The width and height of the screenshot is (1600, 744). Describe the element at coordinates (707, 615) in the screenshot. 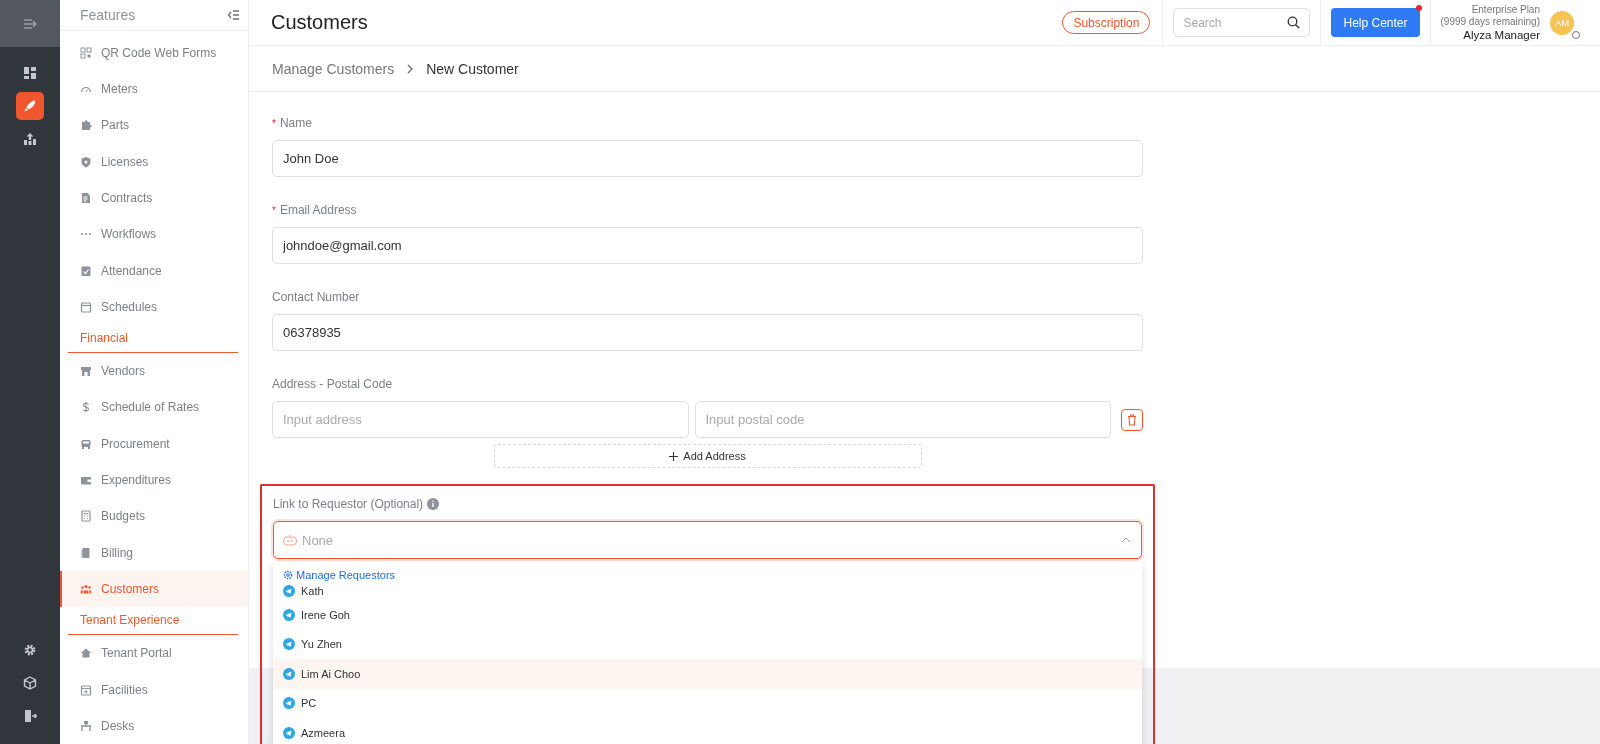

I see `requestor-option: Irene Goh` at that location.